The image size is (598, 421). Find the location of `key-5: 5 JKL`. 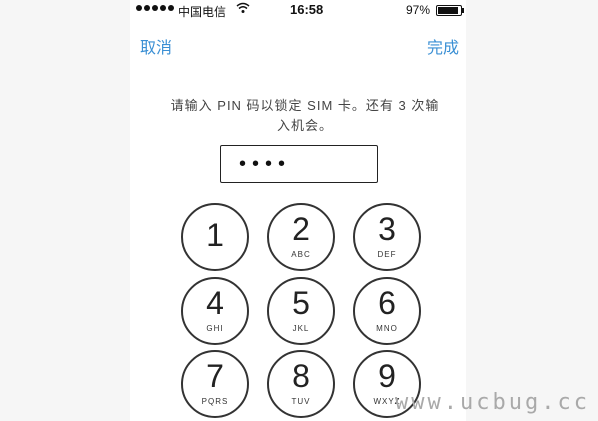

key-5: 5 JKL is located at coordinates (301, 311).